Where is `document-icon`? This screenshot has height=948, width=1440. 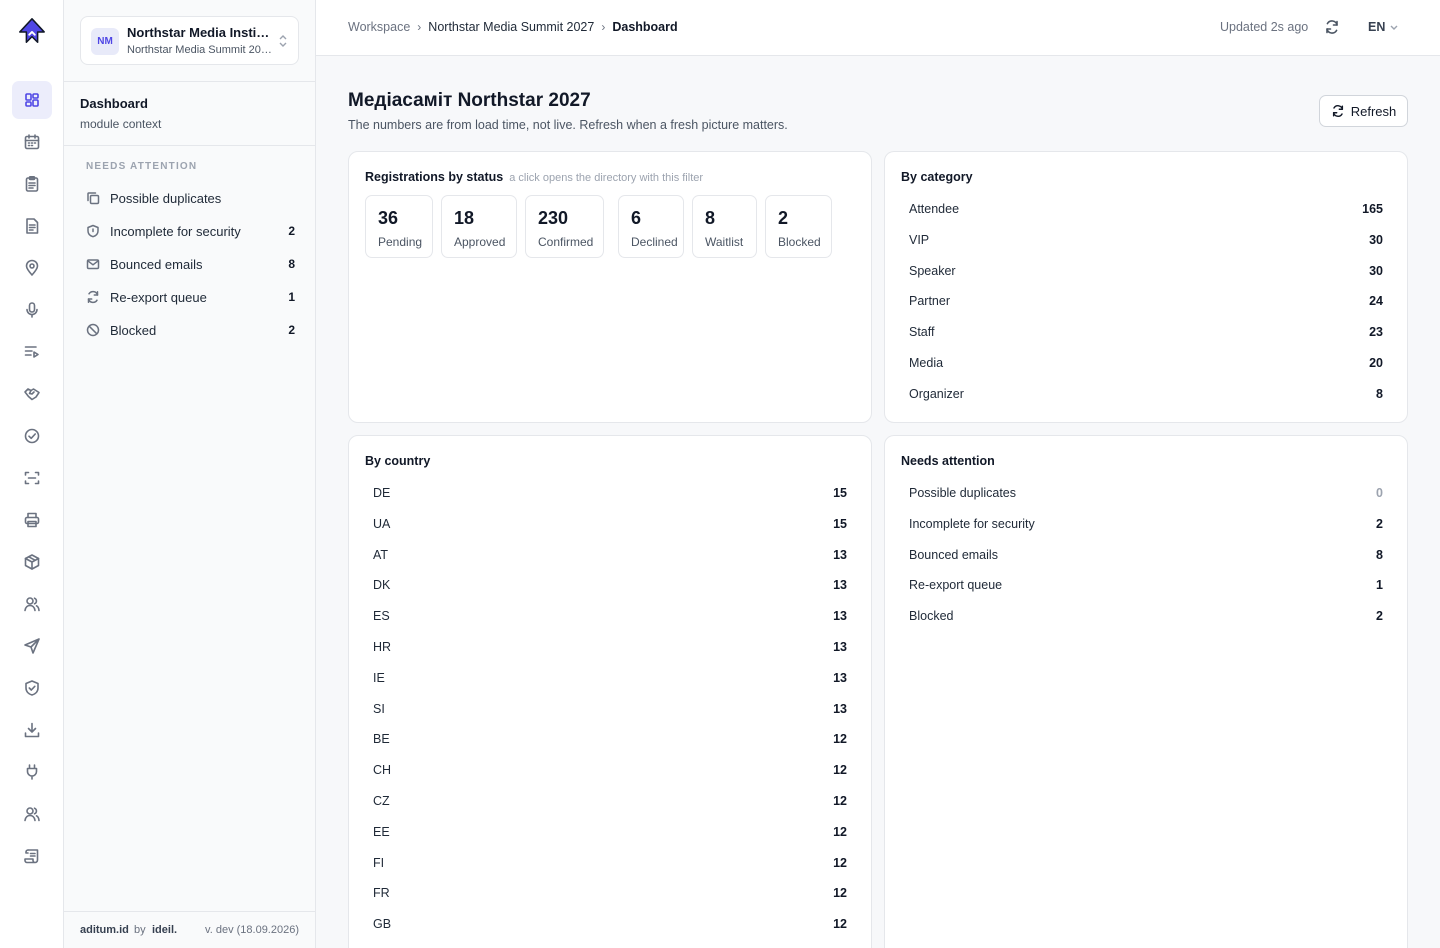 document-icon is located at coordinates (32, 226).